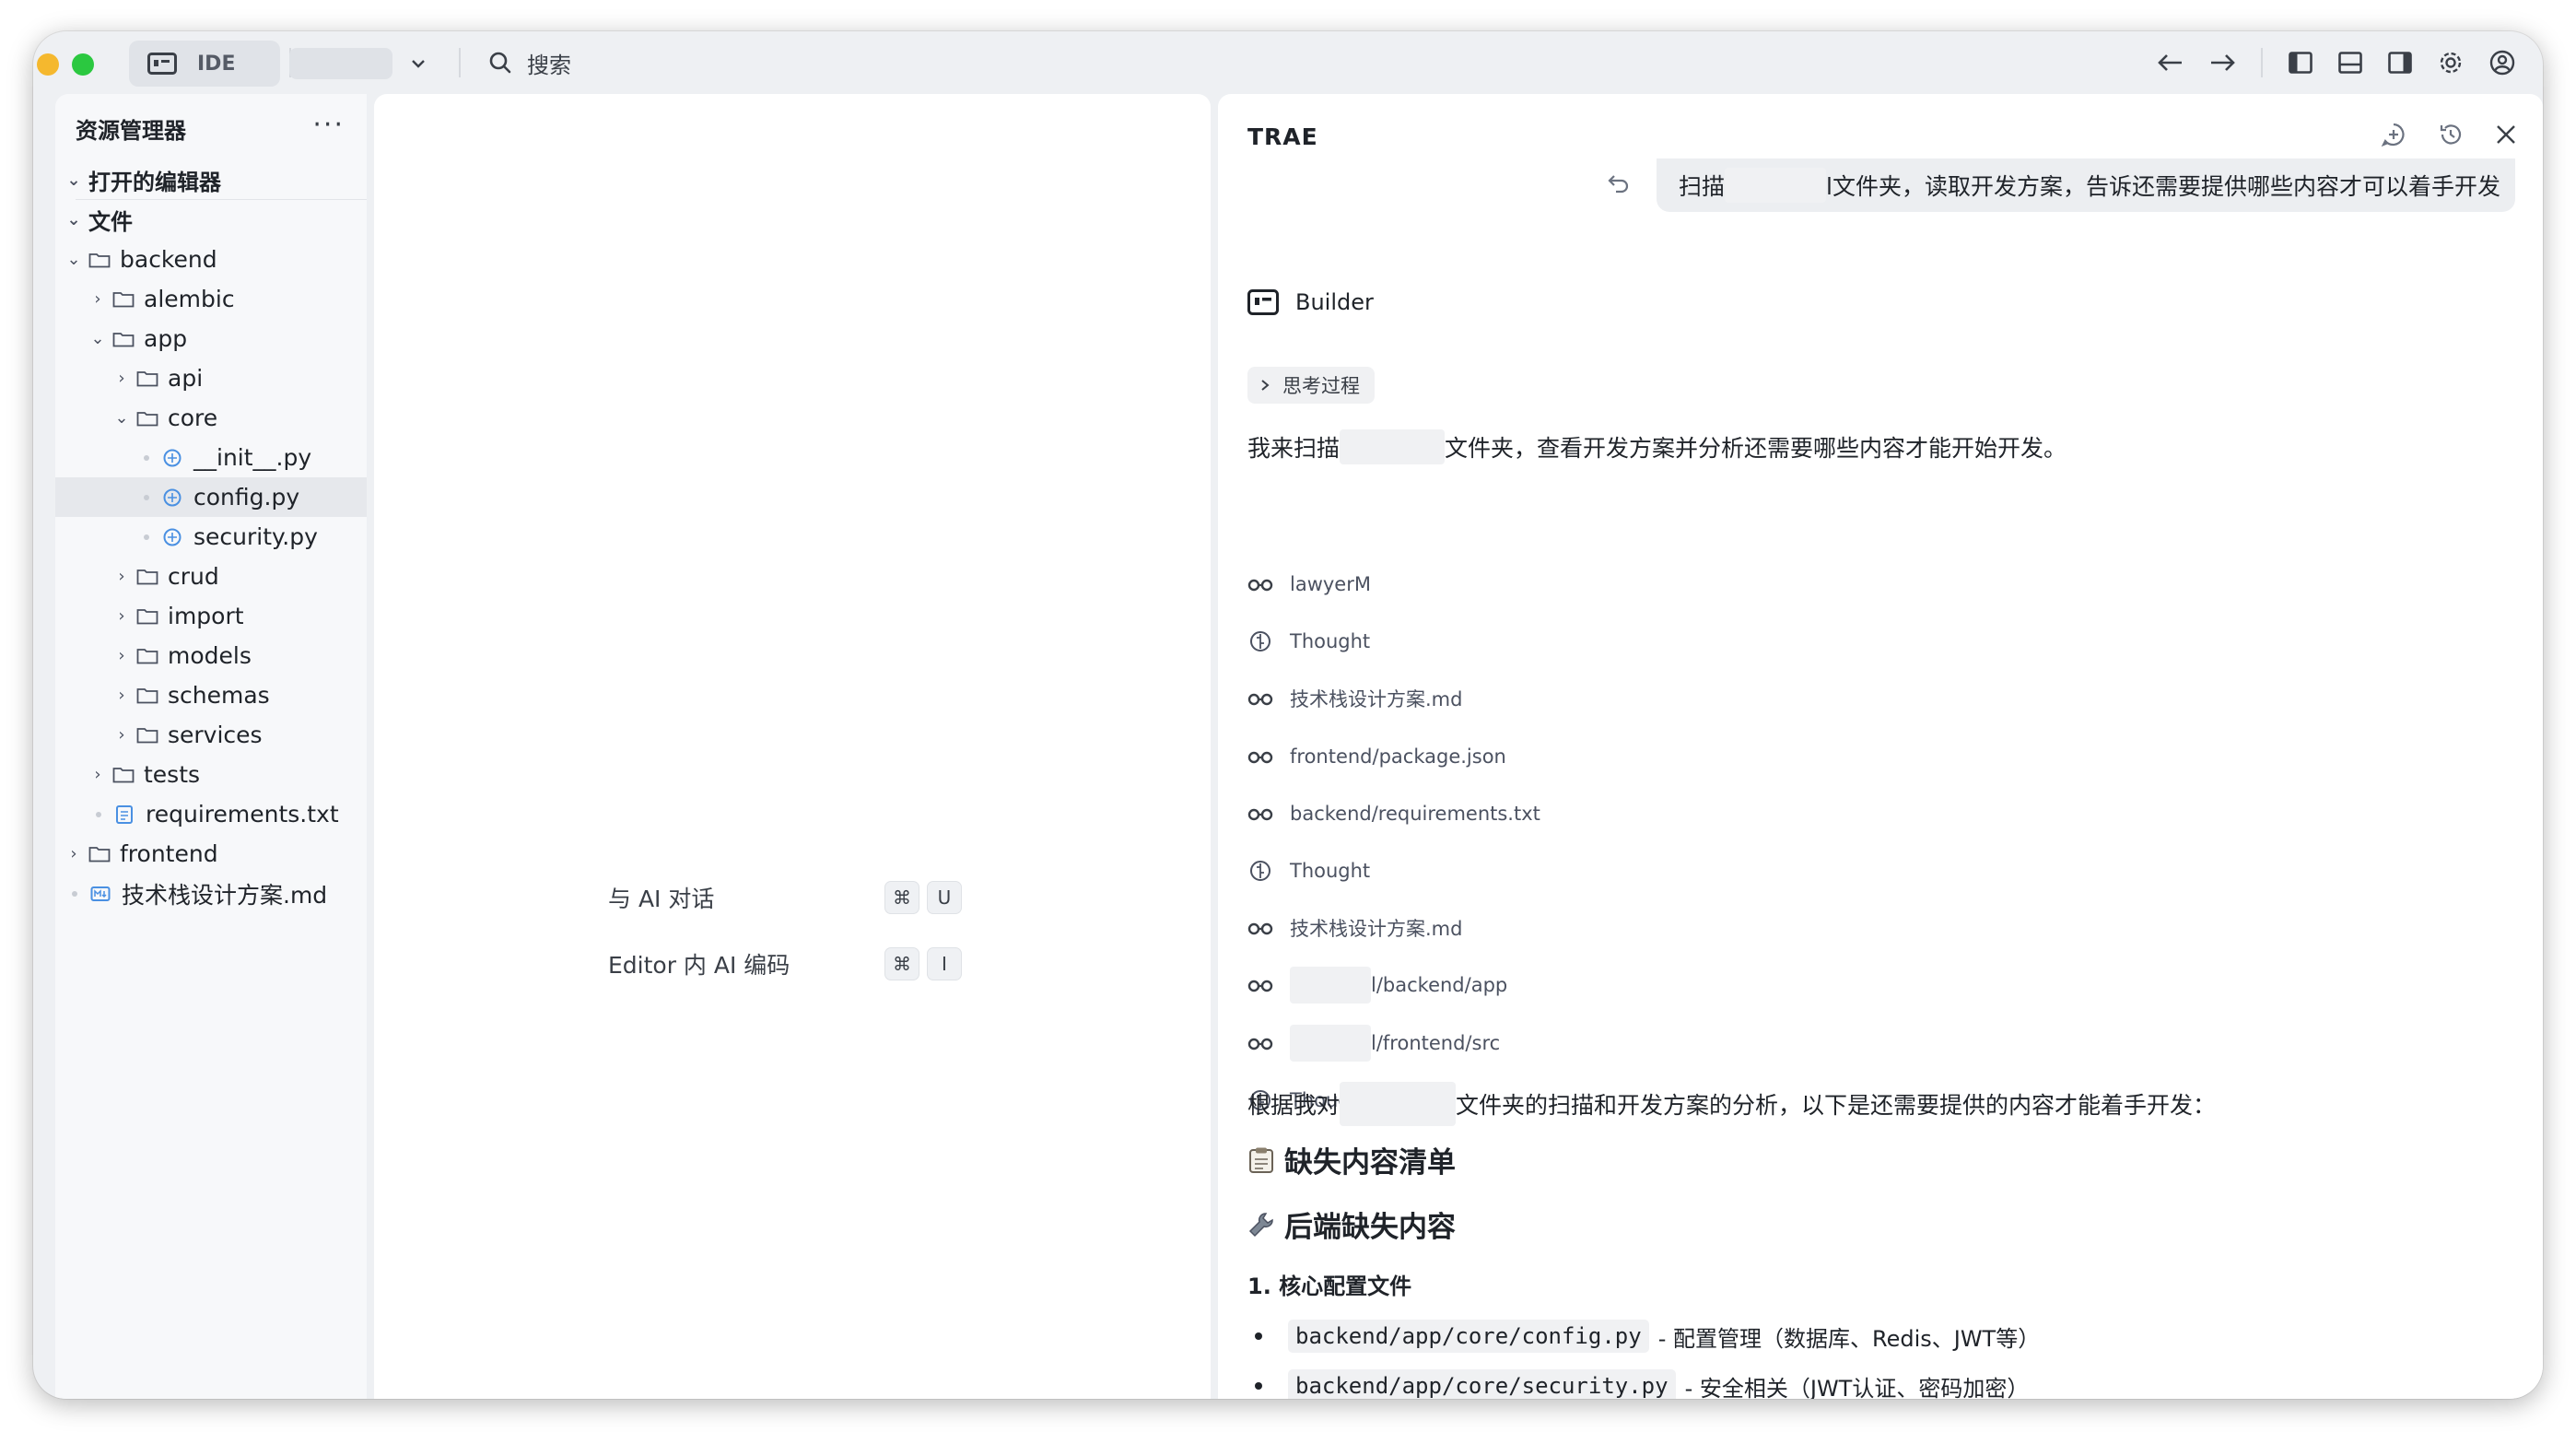  Describe the element at coordinates (216, 64) in the screenshot. I see `ide-mode-label: IDE` at that location.